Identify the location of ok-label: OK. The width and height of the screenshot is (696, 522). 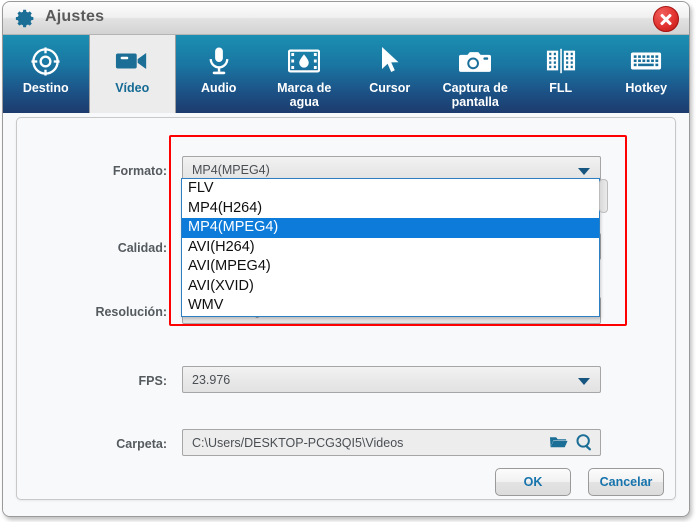
(533, 482).